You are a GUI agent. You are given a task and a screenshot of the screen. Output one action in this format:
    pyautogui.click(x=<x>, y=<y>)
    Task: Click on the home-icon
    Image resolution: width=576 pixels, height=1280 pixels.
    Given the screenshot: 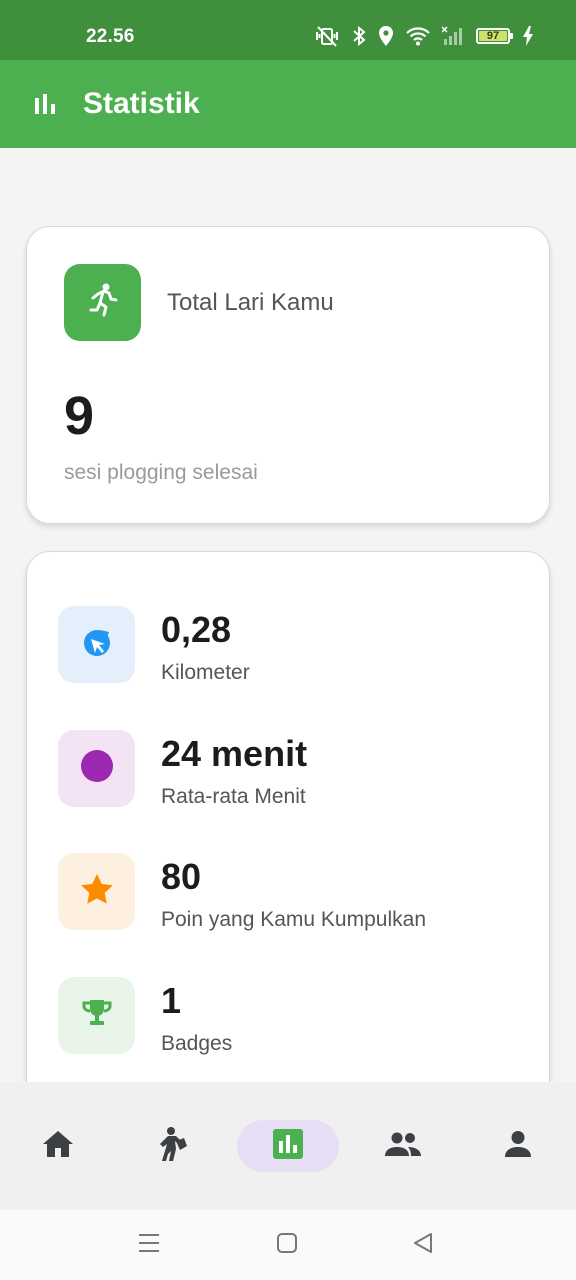 What is the action you would take?
    pyautogui.click(x=58, y=1146)
    